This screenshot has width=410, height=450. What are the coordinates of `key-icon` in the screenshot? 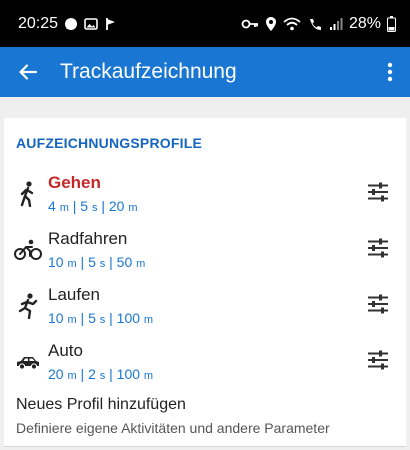 It's located at (250, 24).